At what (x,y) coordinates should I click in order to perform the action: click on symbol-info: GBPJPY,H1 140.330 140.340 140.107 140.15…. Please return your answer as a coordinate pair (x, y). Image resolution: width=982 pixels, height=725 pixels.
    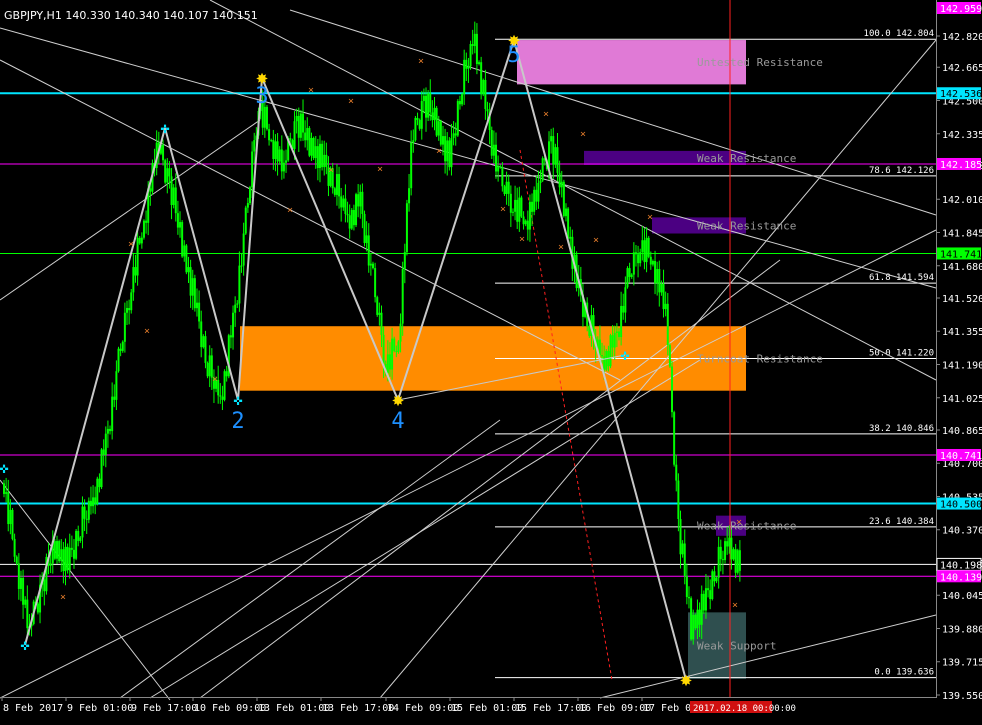
    Looking at the image, I should click on (131, 15).